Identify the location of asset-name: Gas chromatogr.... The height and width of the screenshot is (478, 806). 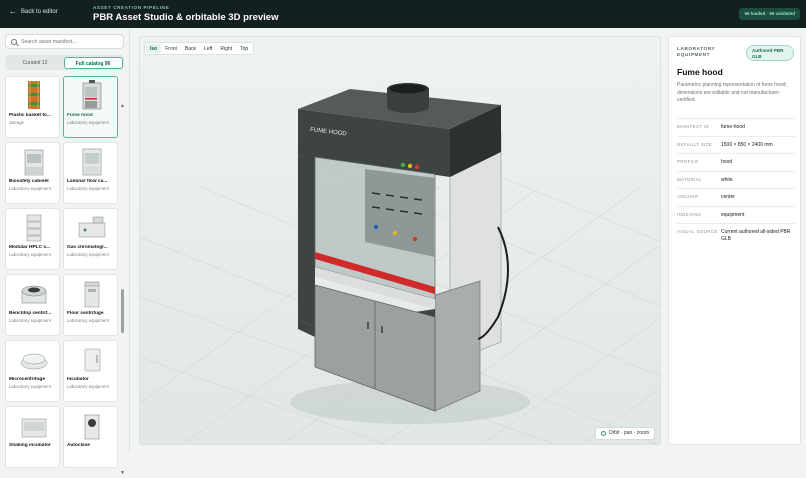
(87, 247).